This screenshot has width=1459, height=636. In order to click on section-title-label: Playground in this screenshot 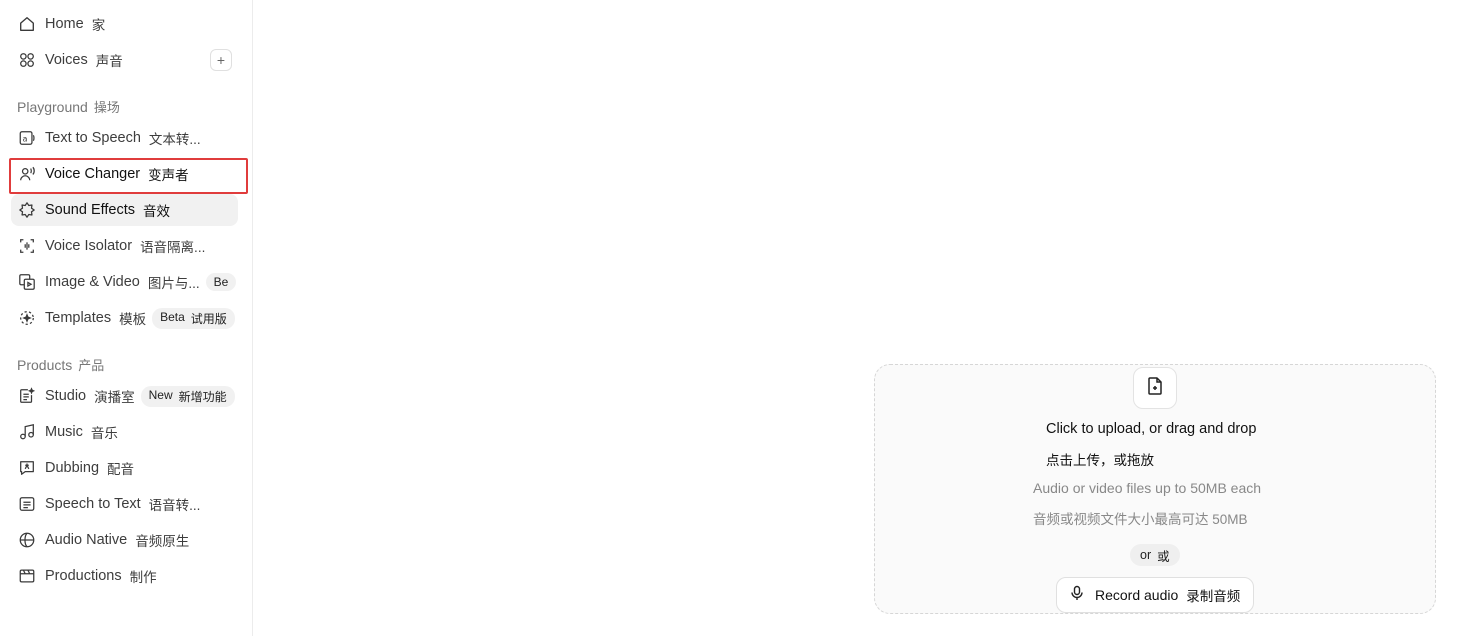, I will do `click(52, 107)`.